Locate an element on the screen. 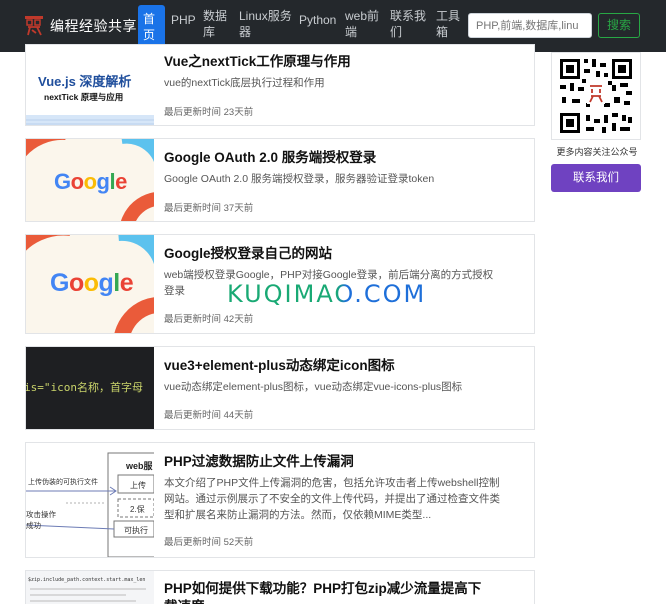 This screenshot has height=604, width=666. article-title: Google授权登录自己的网站 is located at coordinates (344, 254).